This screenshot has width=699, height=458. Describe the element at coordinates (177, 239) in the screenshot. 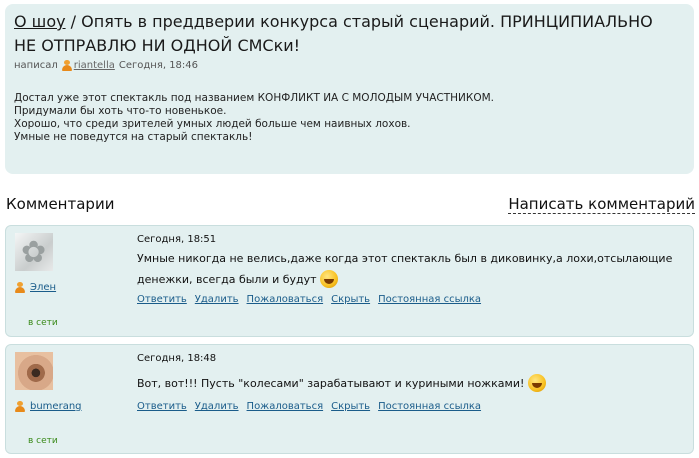

I see `comment-time: Сегодня, 18:51` at that location.